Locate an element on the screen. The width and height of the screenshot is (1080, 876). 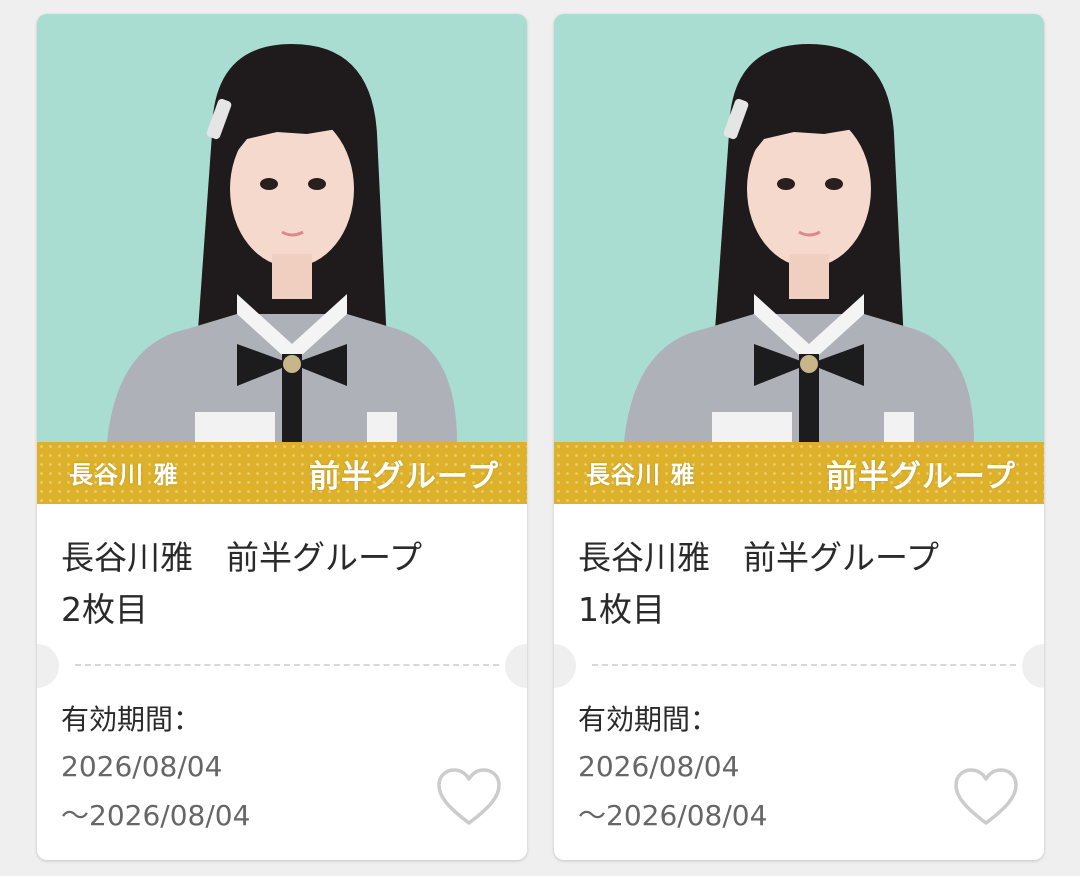
ticket-title-line2: 1枚目 is located at coordinates (621, 609).